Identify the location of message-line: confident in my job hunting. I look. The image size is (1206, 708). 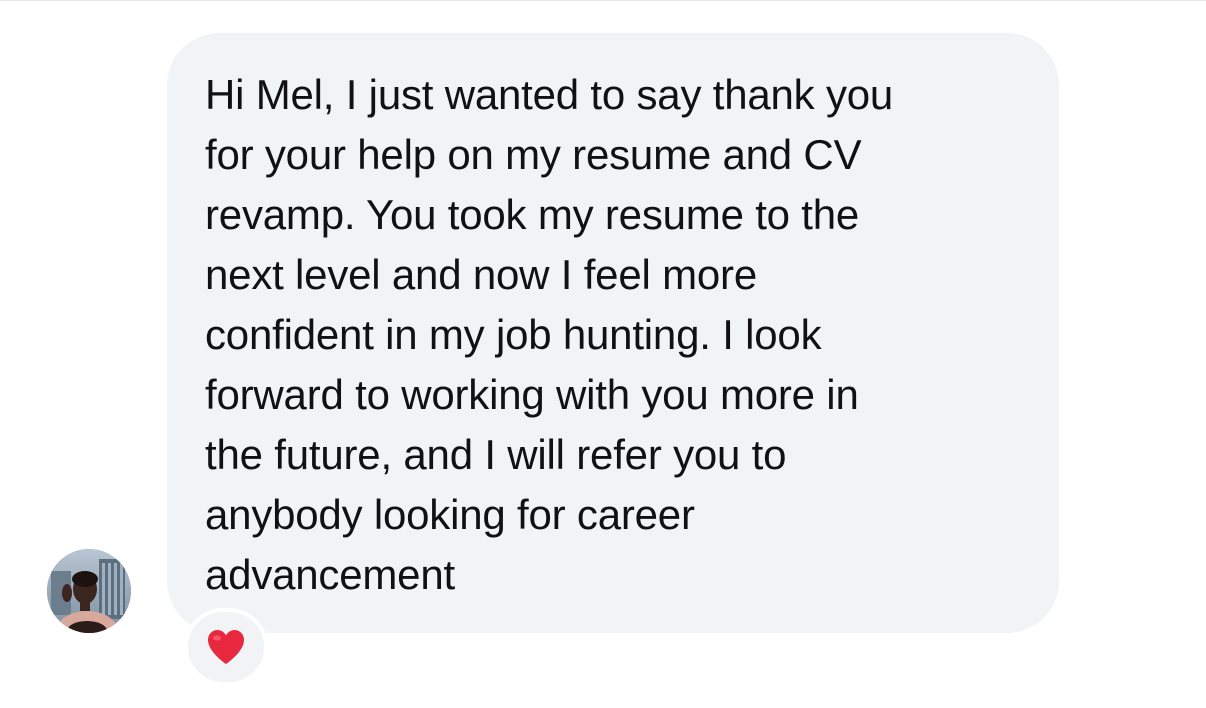
(513, 334).